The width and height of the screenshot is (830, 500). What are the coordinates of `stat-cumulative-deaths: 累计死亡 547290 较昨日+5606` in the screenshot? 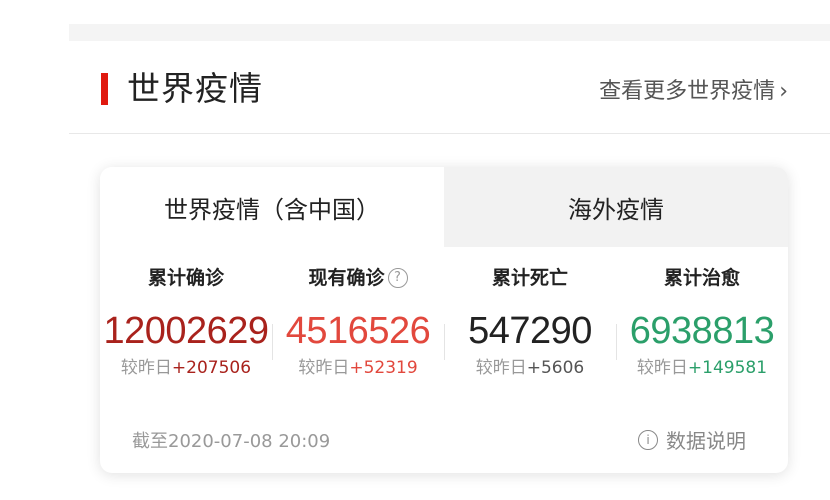 It's located at (530, 322).